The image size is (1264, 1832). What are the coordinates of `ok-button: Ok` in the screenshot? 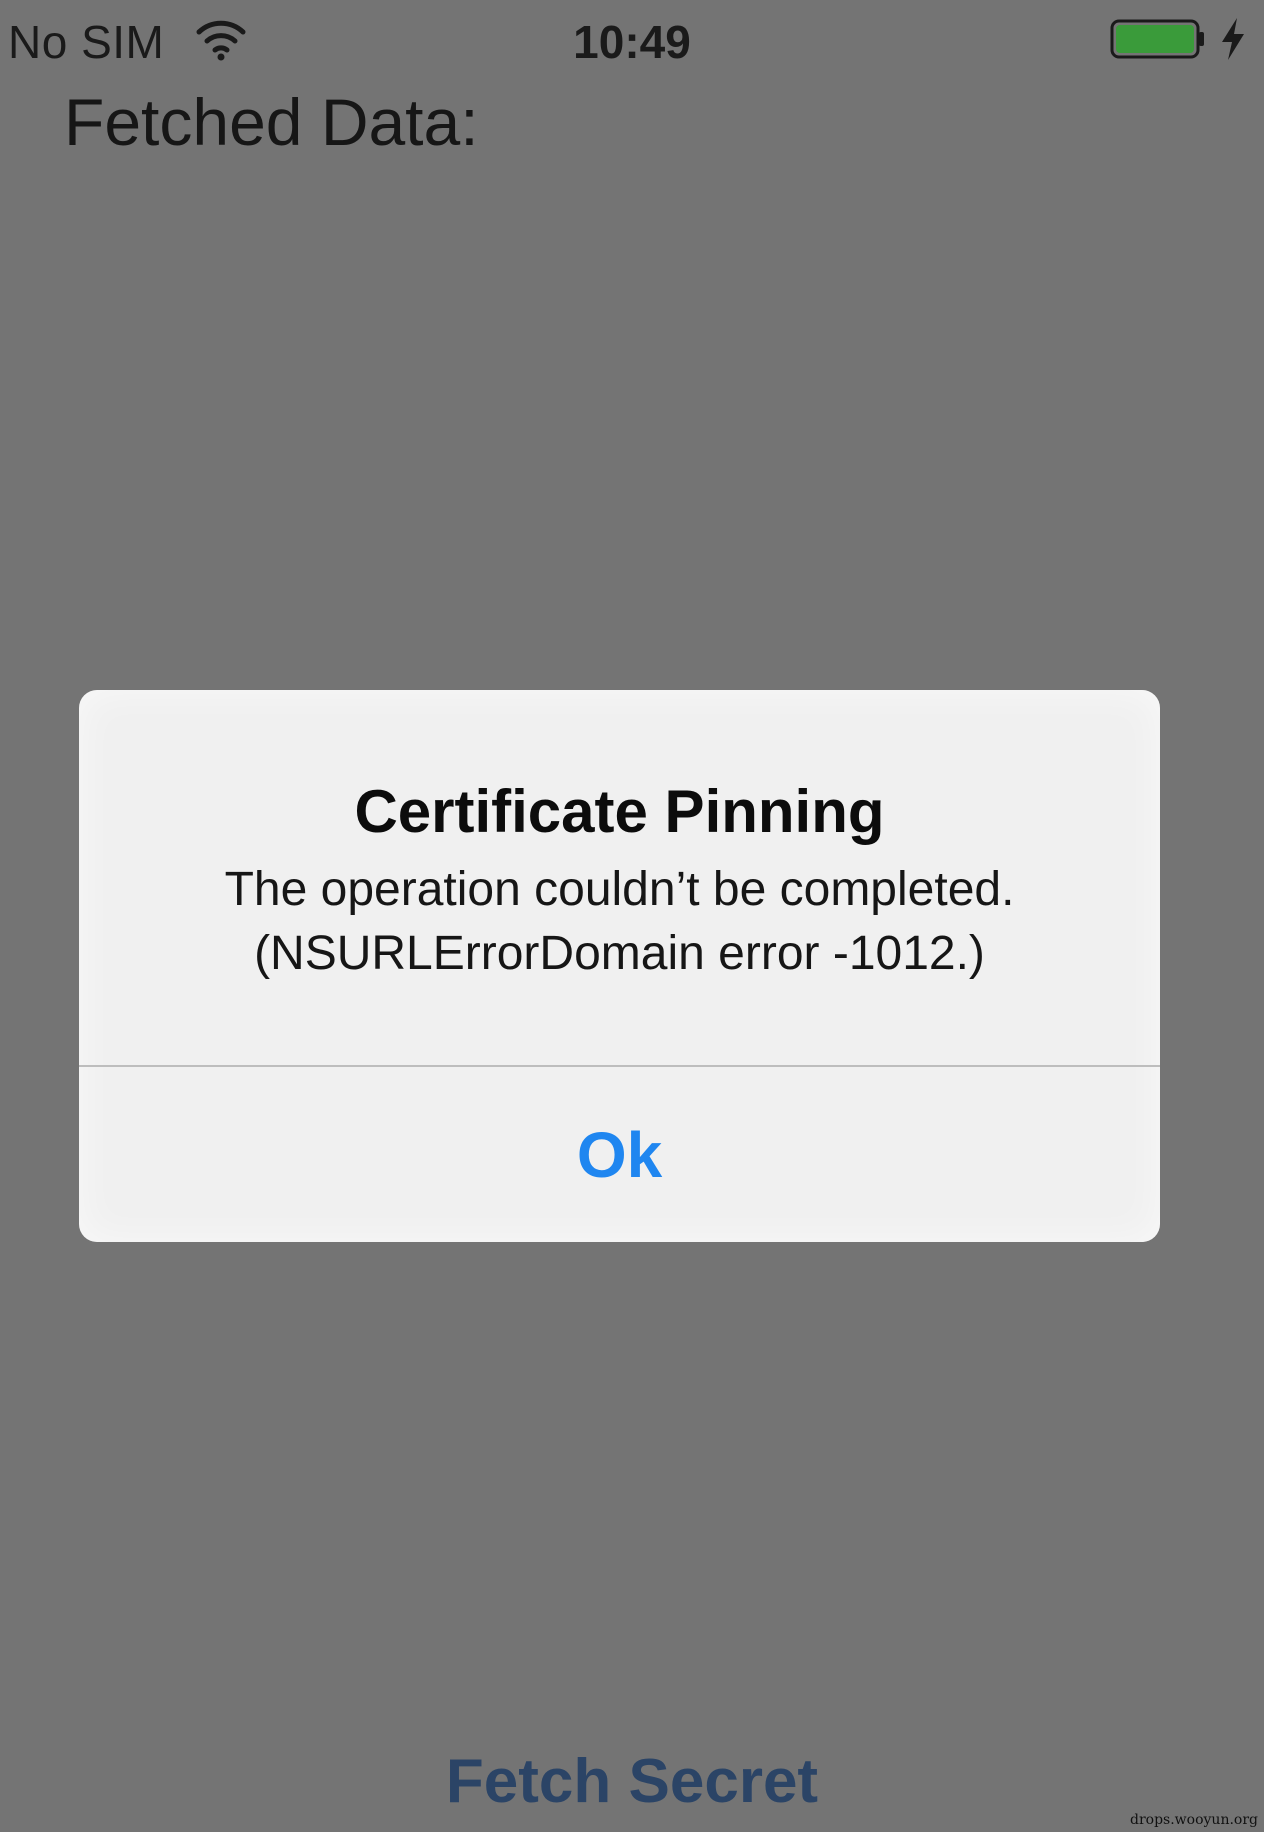 It's located at (619, 1154).